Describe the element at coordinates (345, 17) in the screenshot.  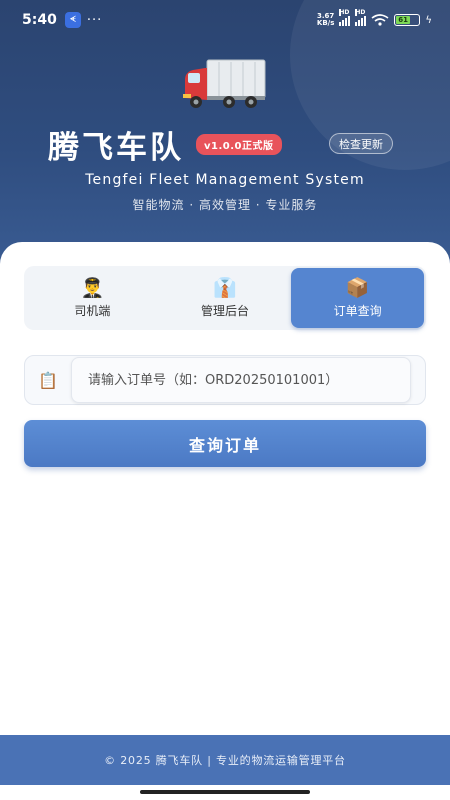
I see `signal-icon: HD` at that location.